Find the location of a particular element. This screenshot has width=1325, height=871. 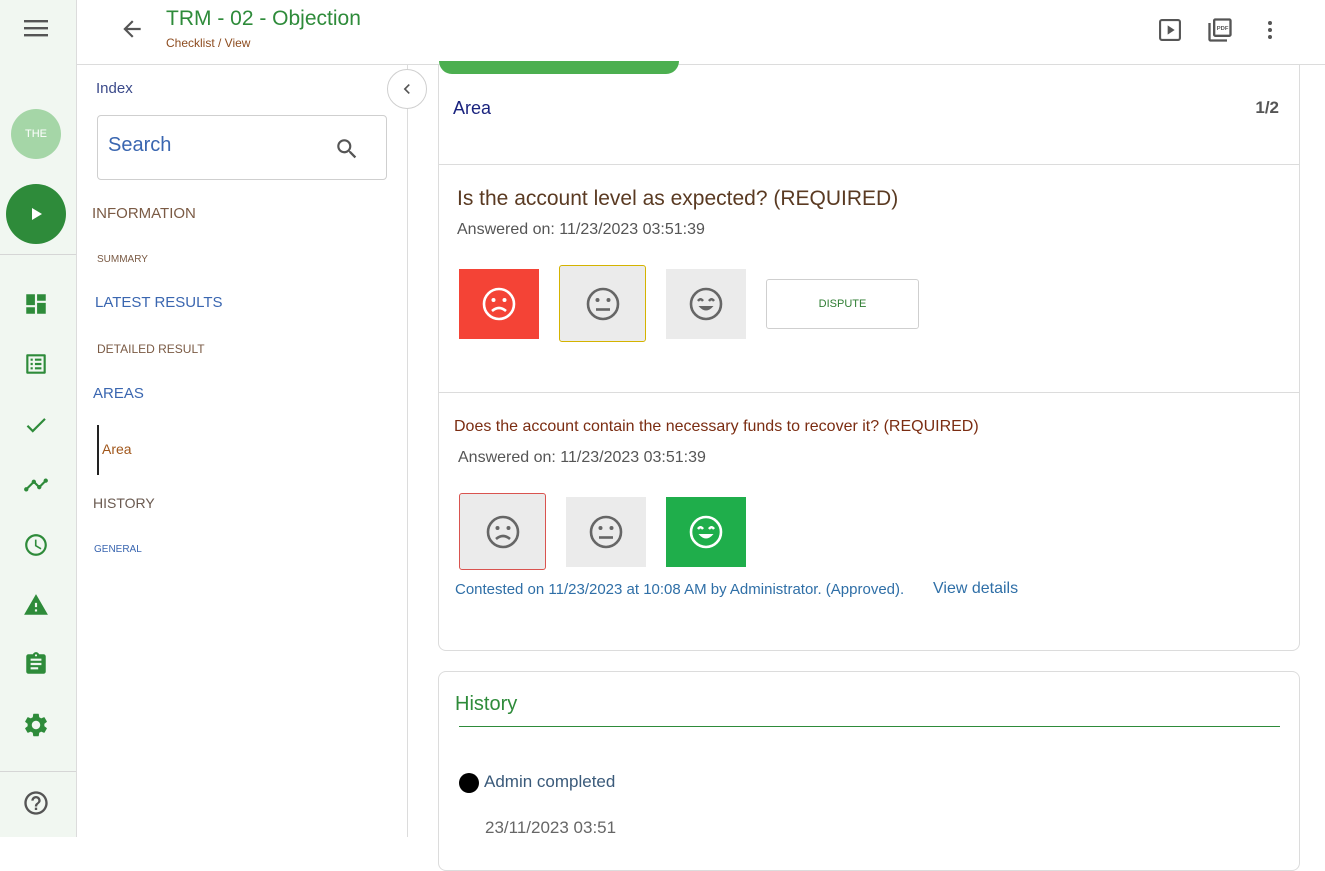

active-indicator is located at coordinates (98, 450).